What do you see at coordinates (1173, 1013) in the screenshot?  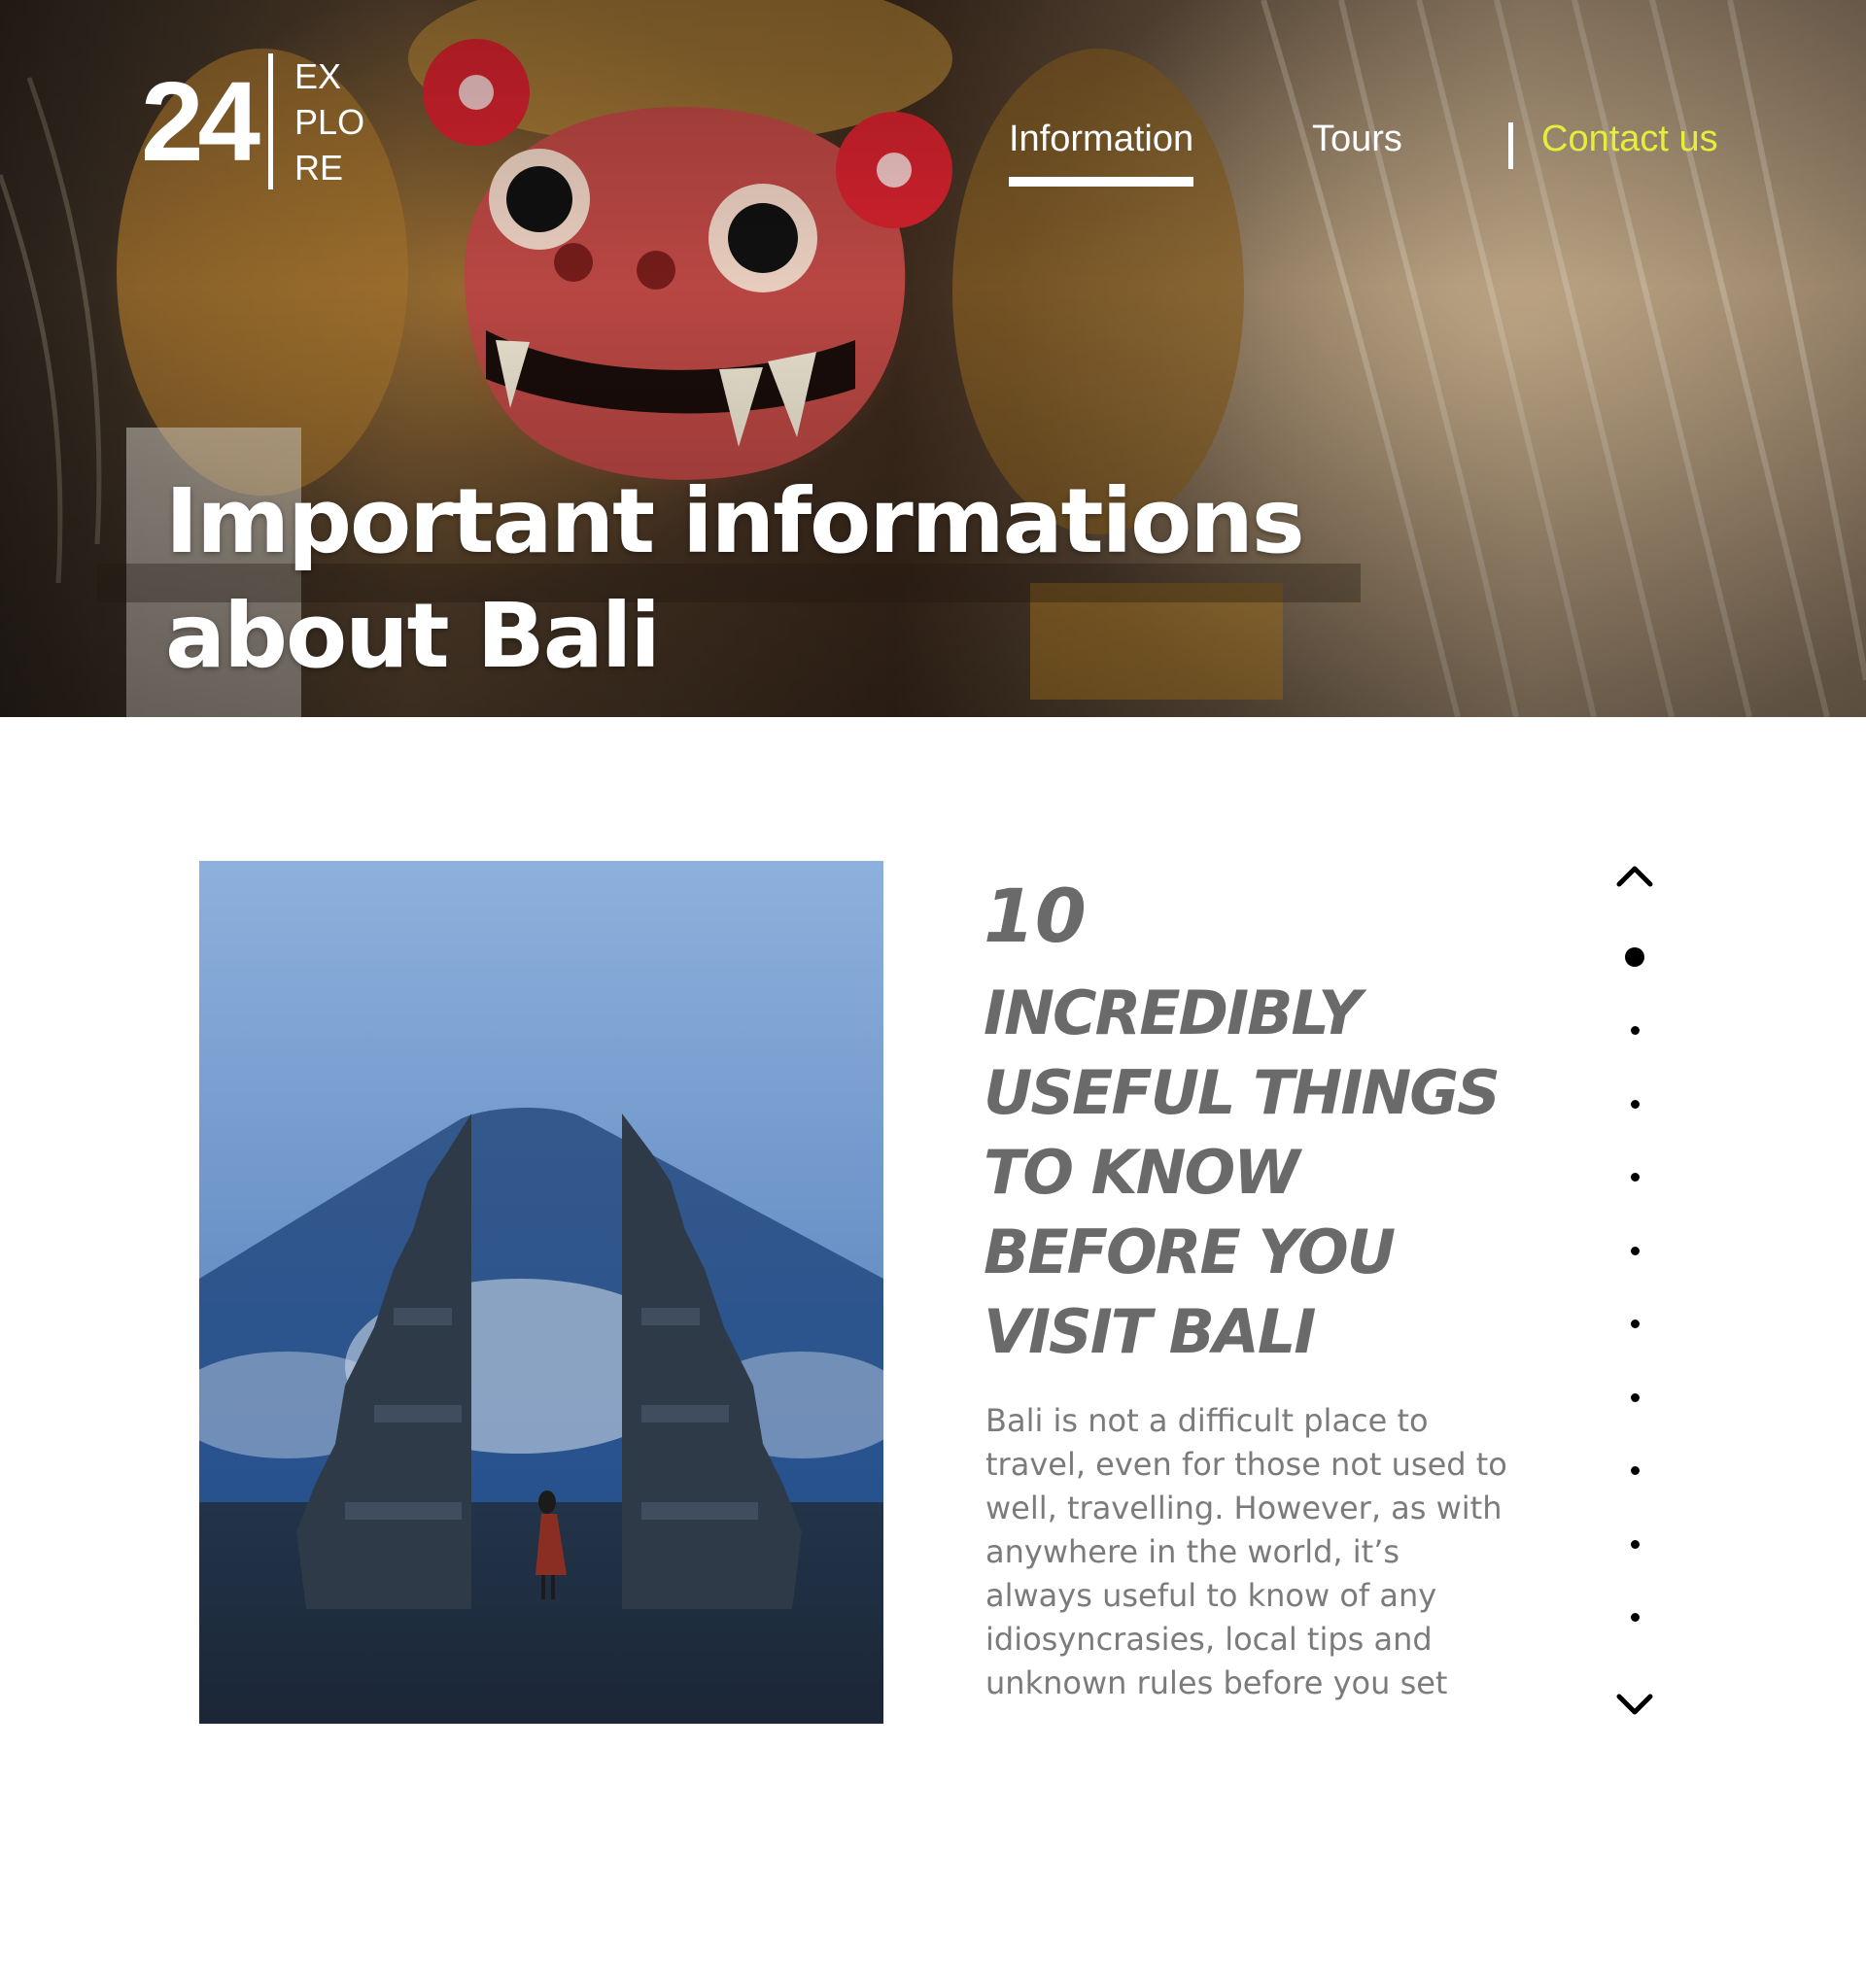 I see `headline-line: INCREDIBLY` at bounding box center [1173, 1013].